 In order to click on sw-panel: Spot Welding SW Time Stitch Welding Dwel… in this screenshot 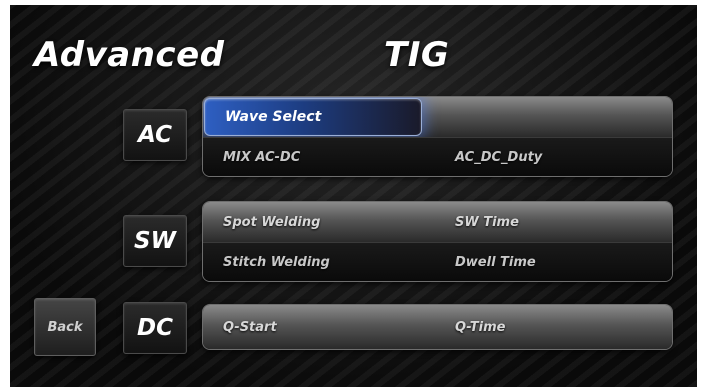, I will do `click(437, 241)`.